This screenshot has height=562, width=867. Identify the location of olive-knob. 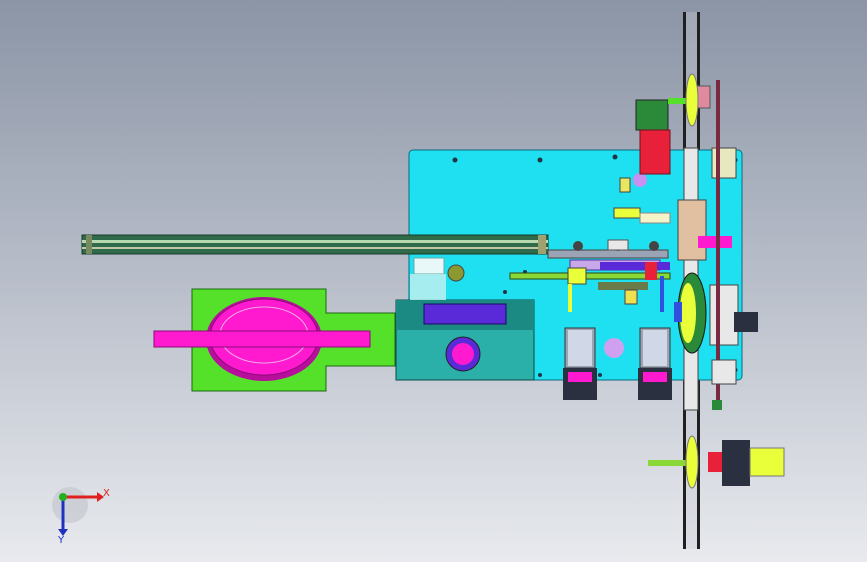
(456, 273).